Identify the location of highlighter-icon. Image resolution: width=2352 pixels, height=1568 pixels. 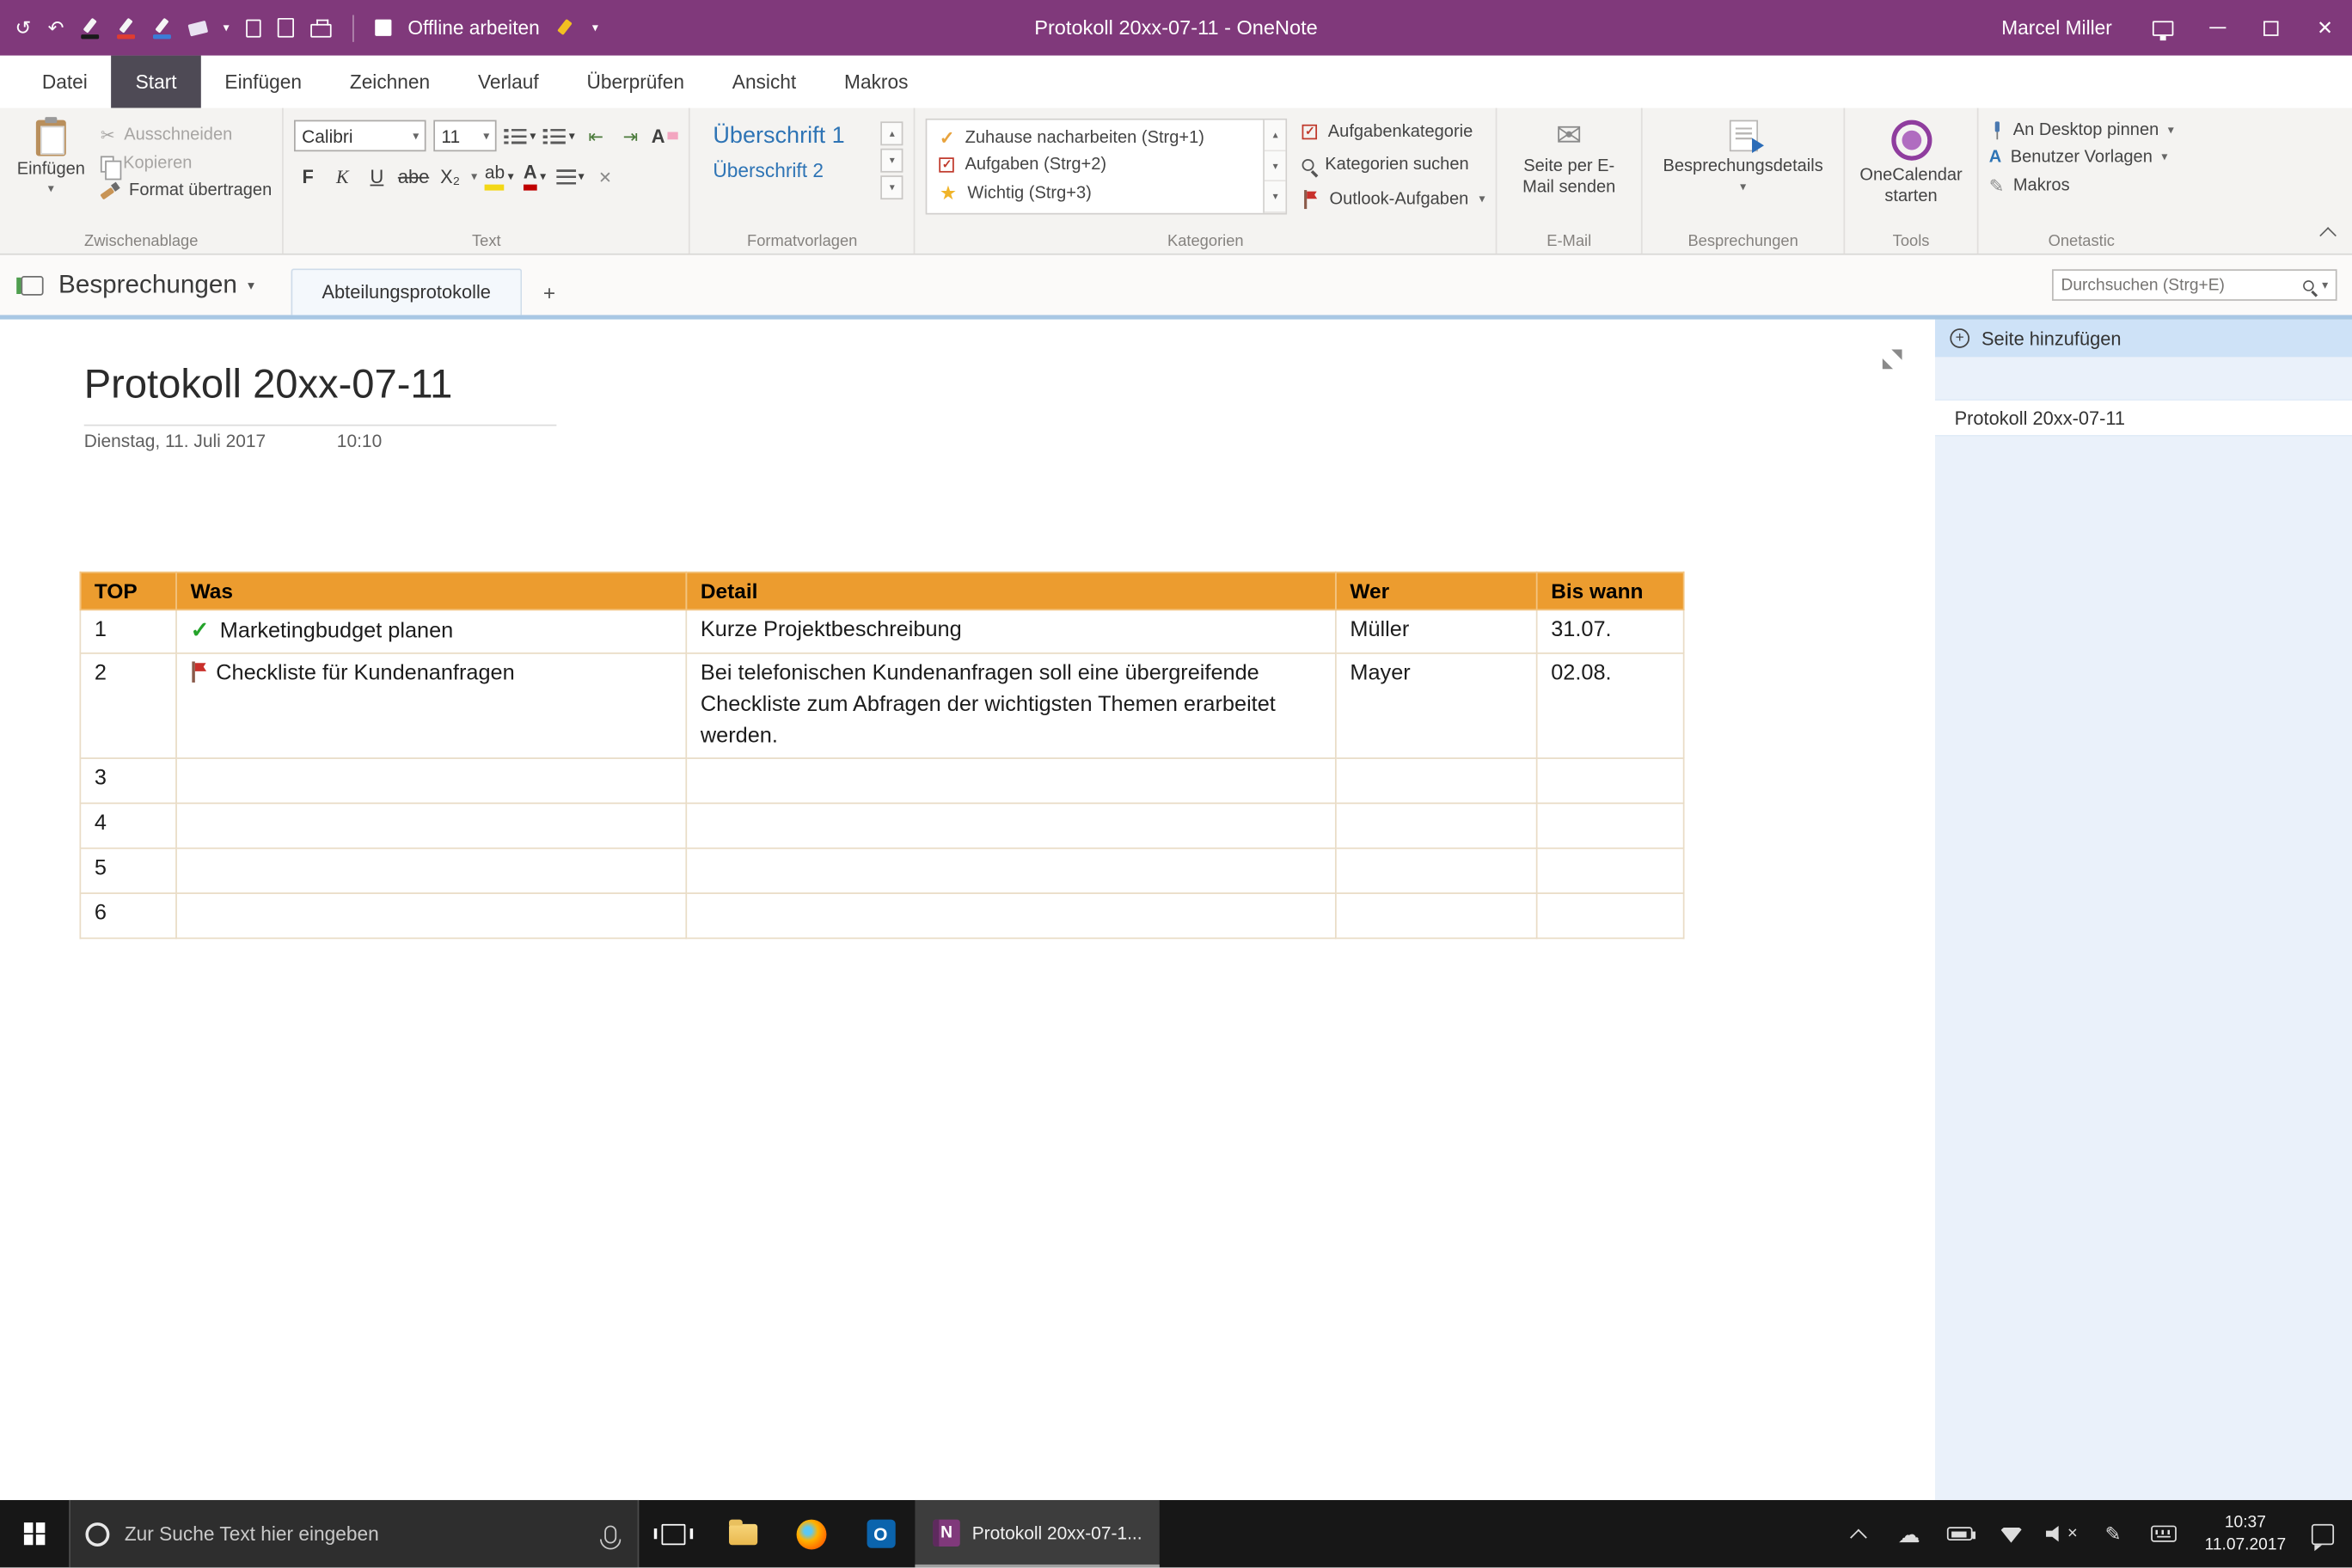
(566, 28).